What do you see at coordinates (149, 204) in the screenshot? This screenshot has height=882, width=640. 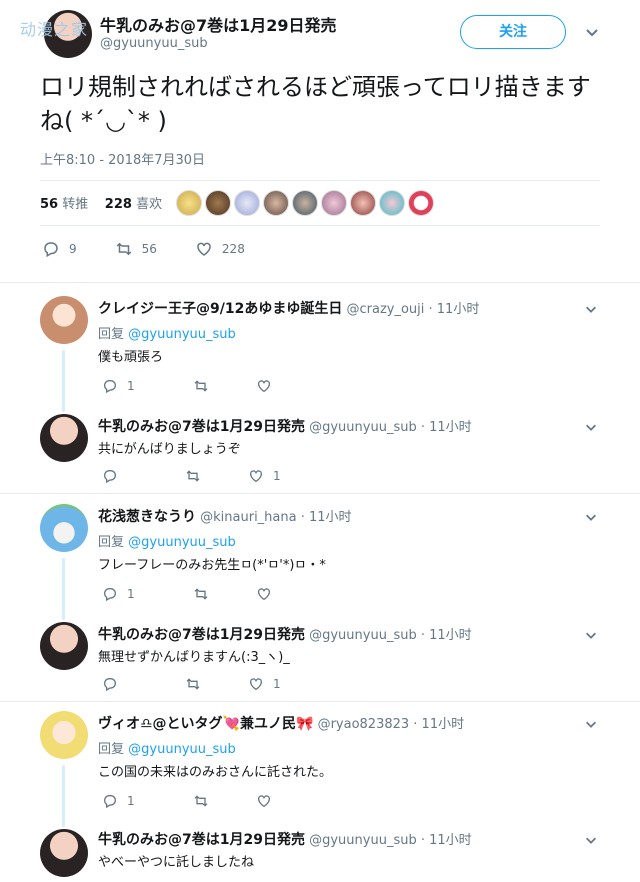 I see `likes-label: 喜欢` at bounding box center [149, 204].